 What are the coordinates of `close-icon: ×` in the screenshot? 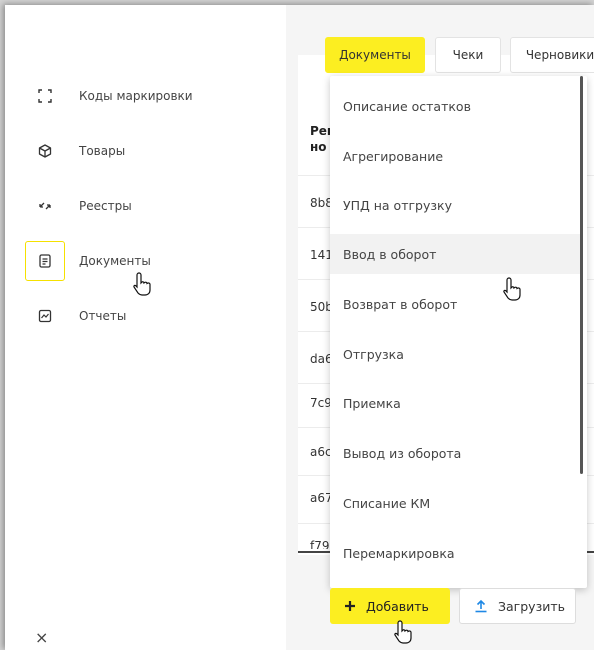 It's located at (41, 637).